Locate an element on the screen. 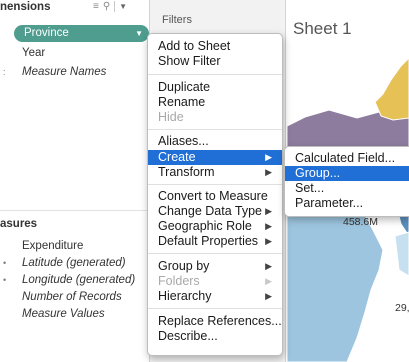  measure-field-latitude: Latitude (generated) is located at coordinates (74, 263).